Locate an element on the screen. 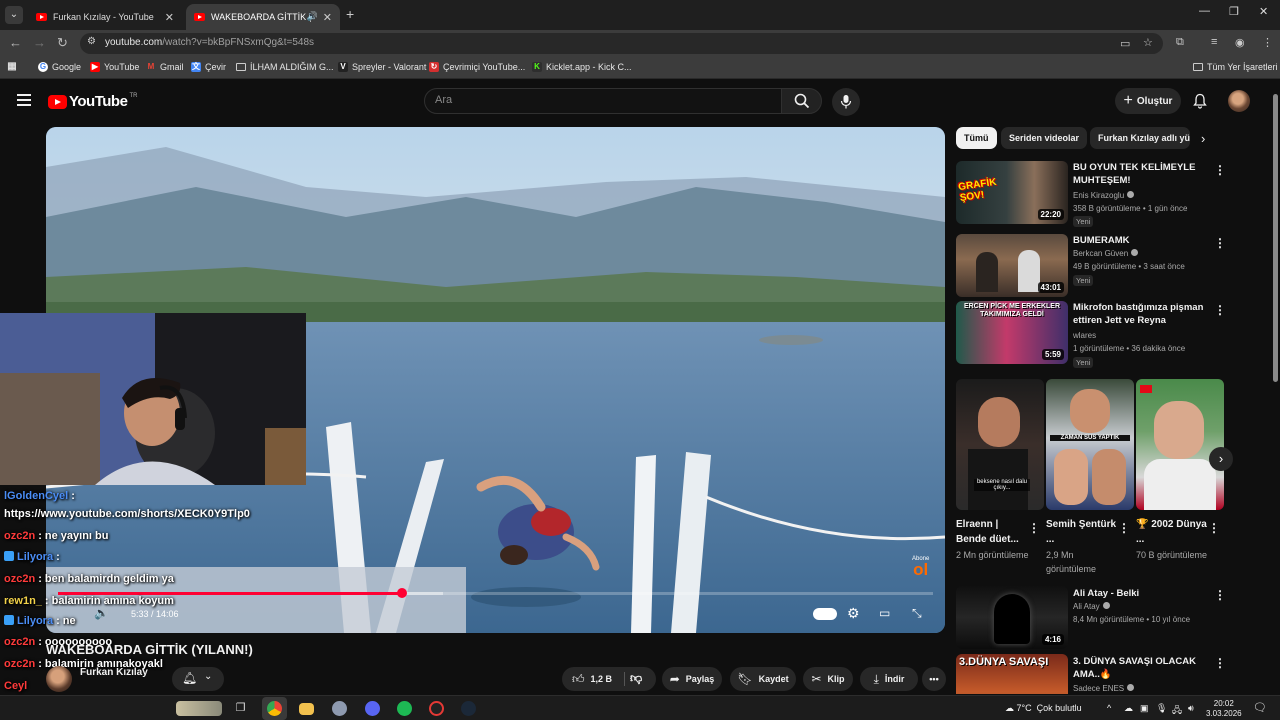 This screenshot has height=720, width=1280. restore-icon: ❐ is located at coordinates (1234, 11).